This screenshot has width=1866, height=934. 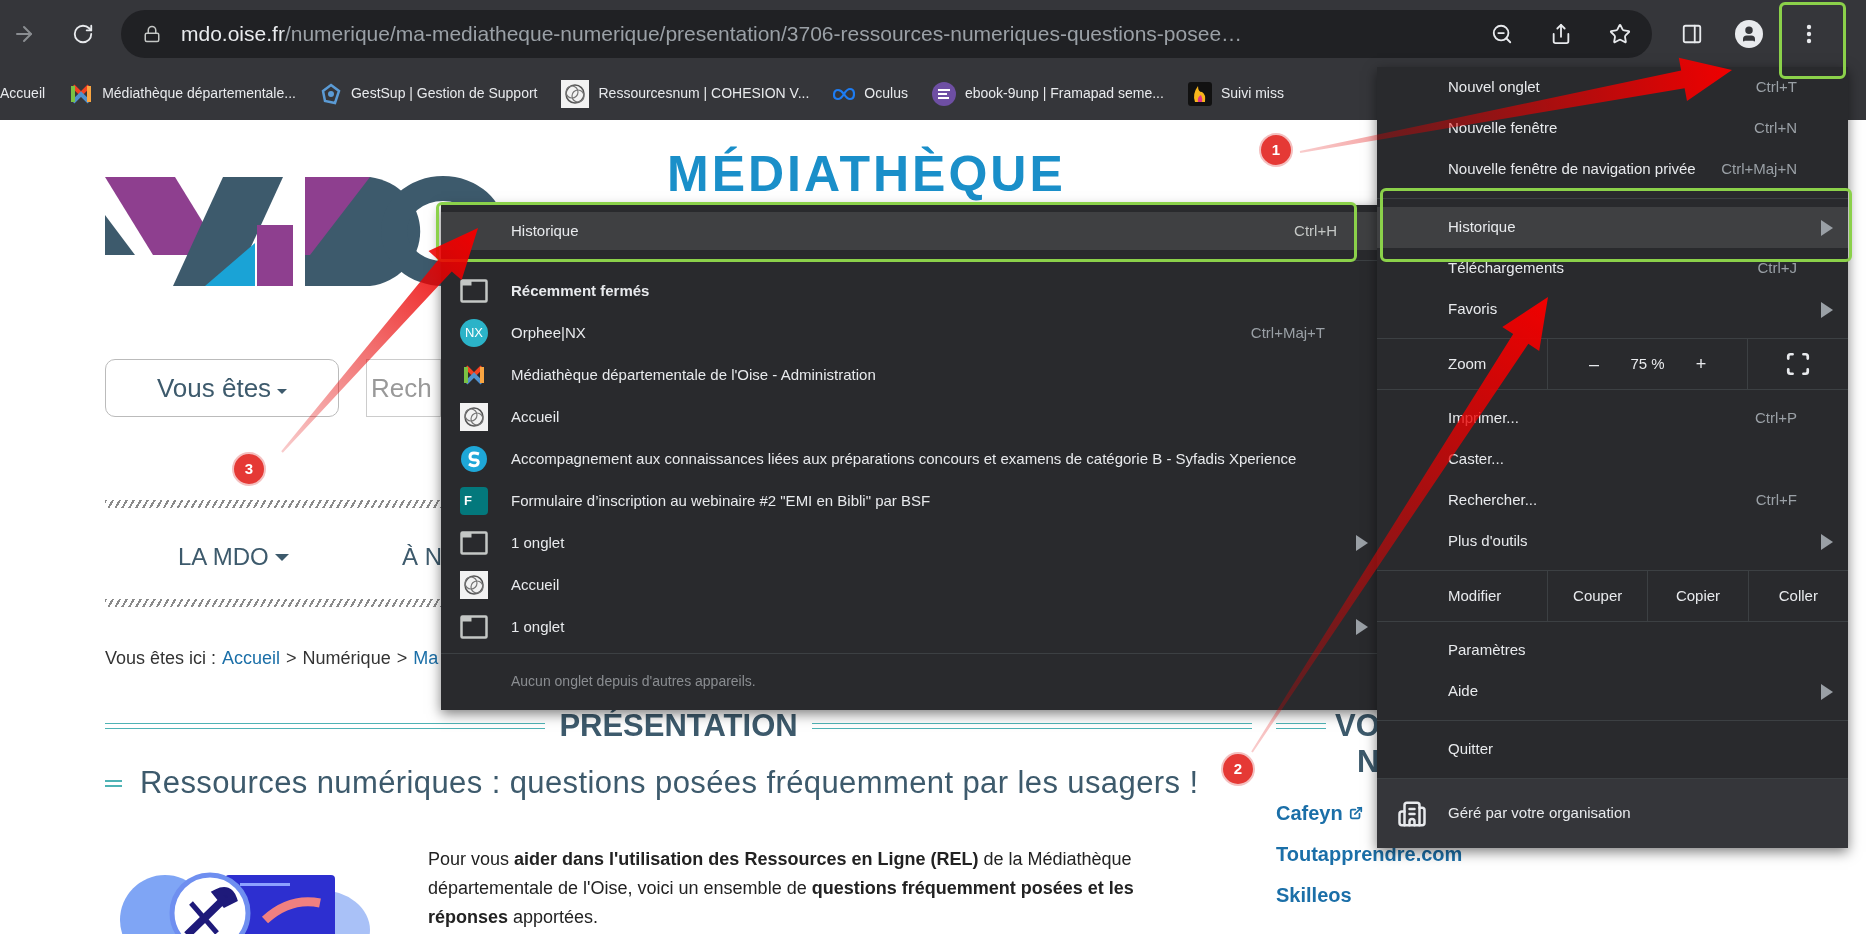 What do you see at coordinates (346, 658) in the screenshot?
I see `breadcrumb-item: Numérique` at bounding box center [346, 658].